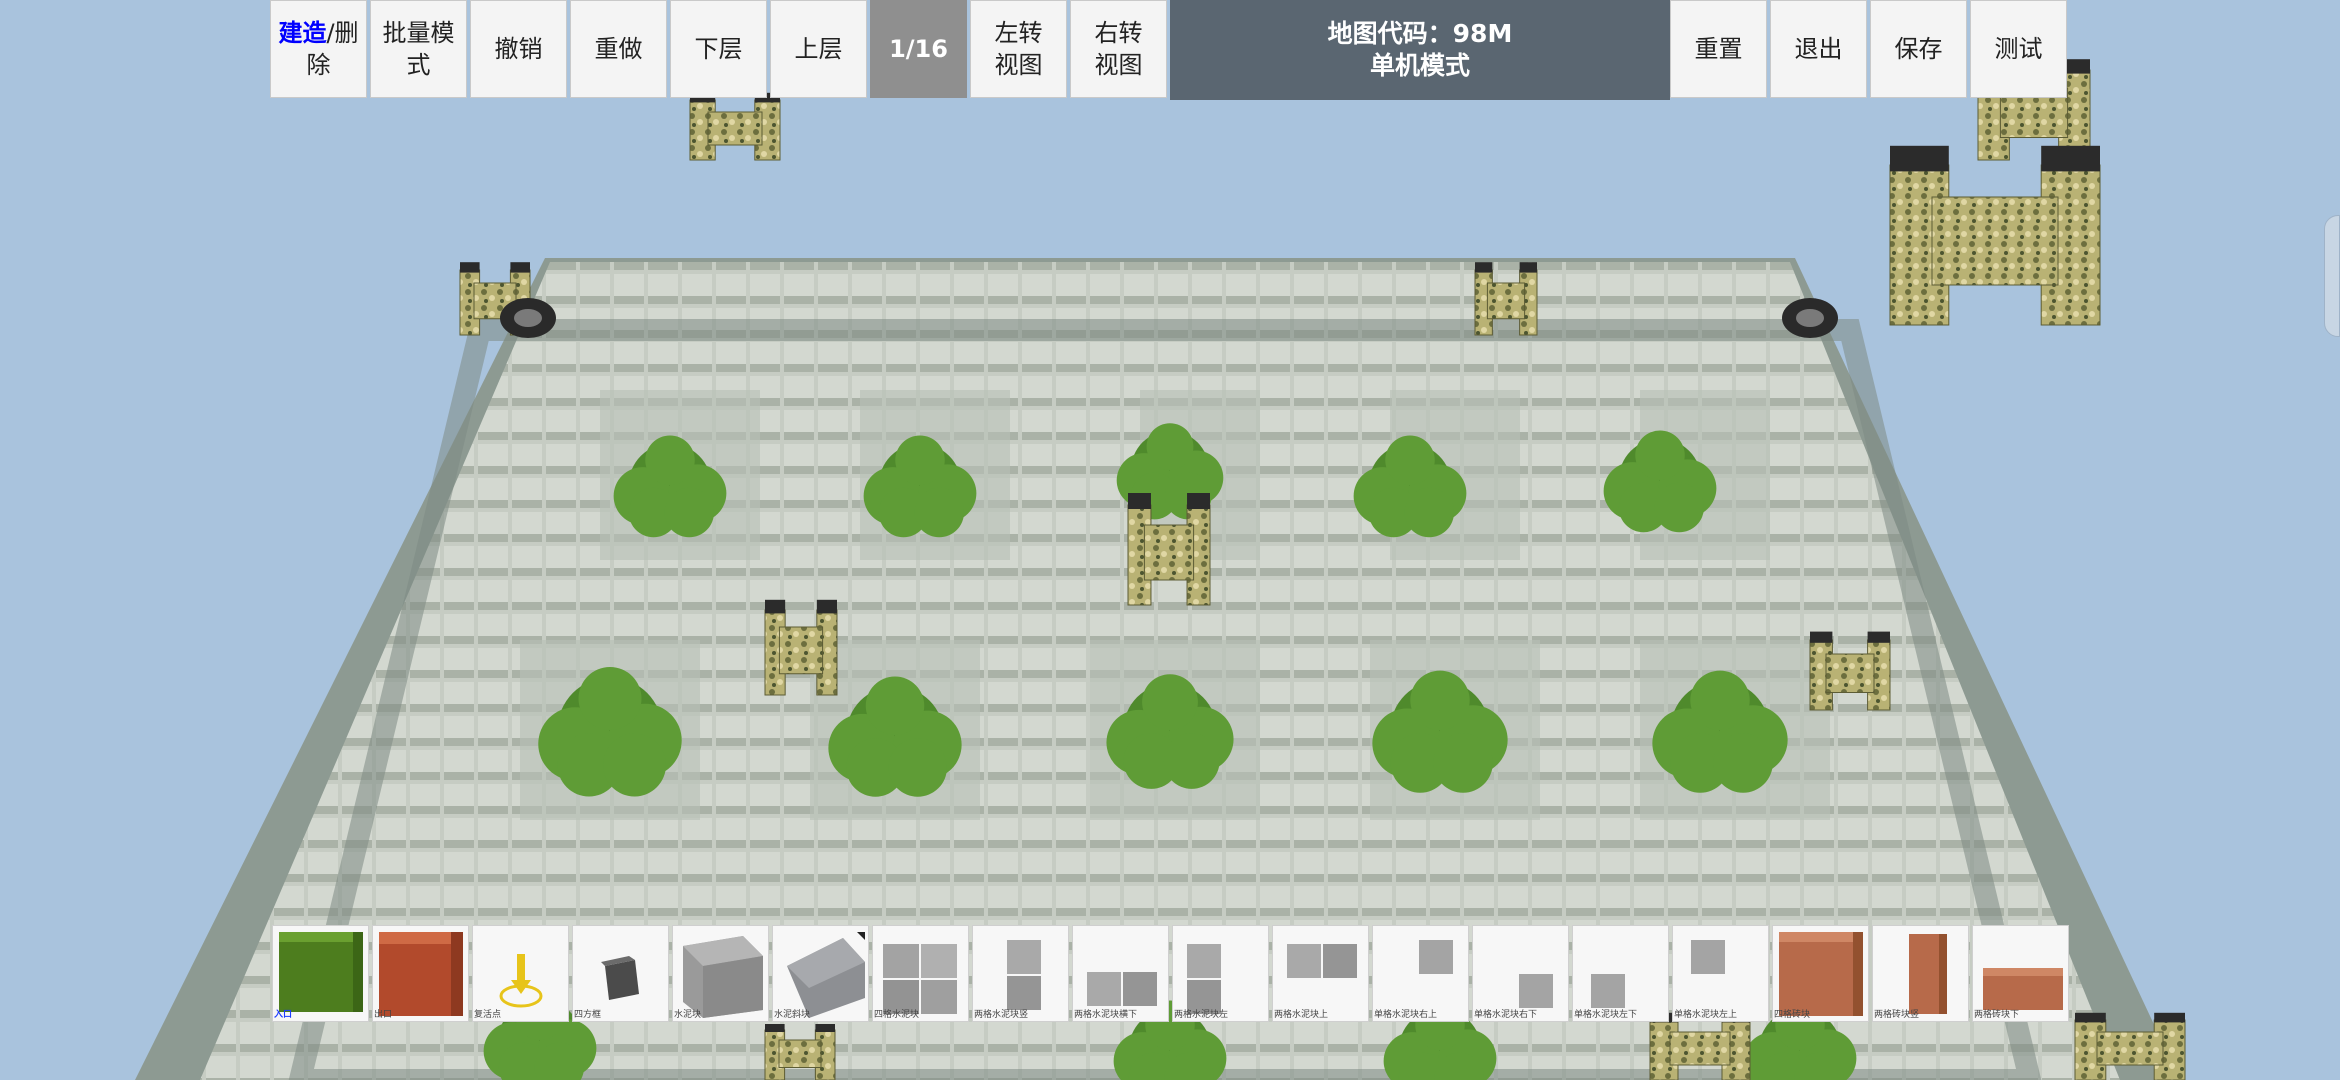  What do you see at coordinates (418, 33) in the screenshot?
I see `batch-mode-label-line1: 批量模` at bounding box center [418, 33].